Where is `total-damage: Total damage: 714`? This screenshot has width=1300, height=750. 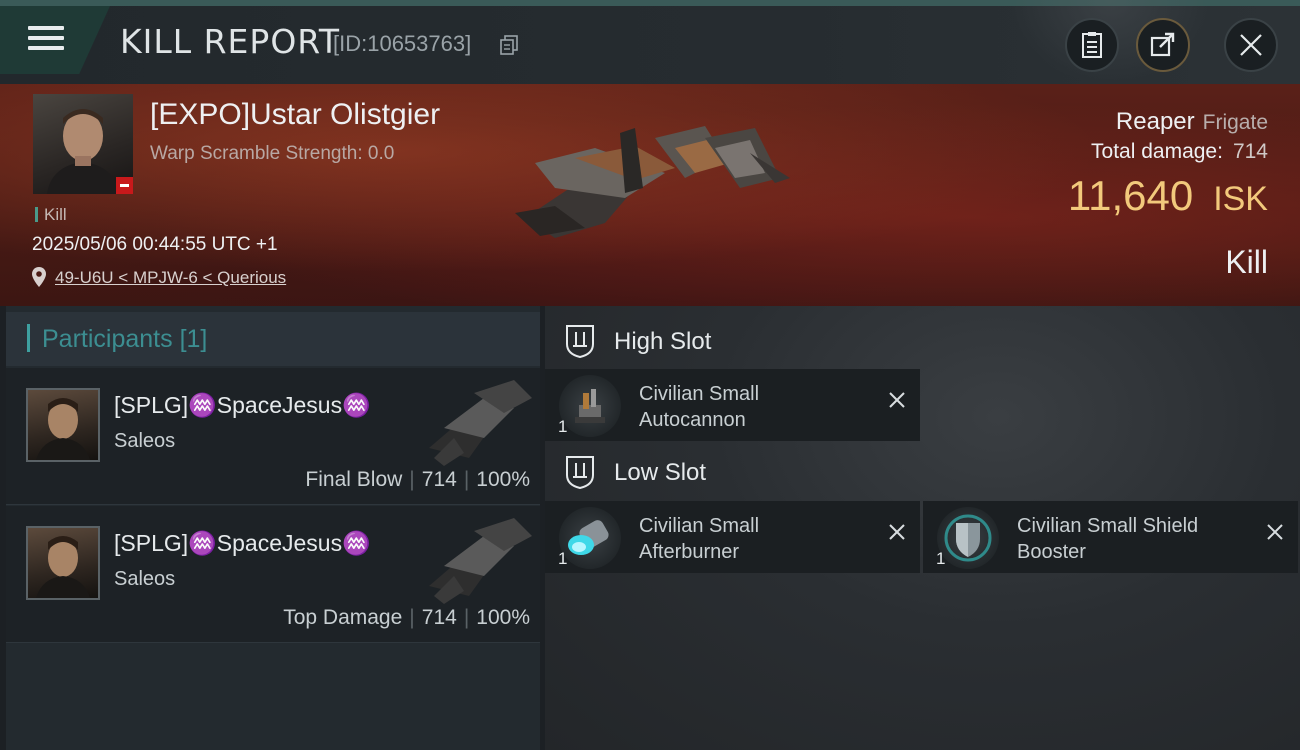 total-damage: Total damage: 714 is located at coordinates (1179, 152).